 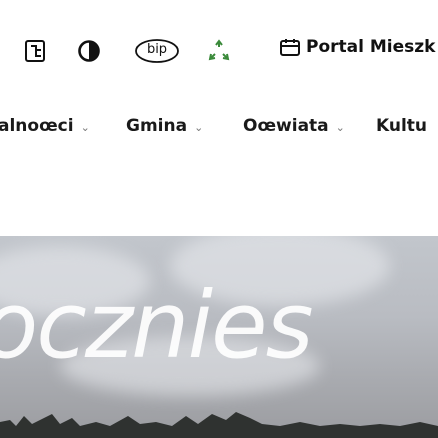 I want to click on sitemap-icon, so click(x=35, y=51).